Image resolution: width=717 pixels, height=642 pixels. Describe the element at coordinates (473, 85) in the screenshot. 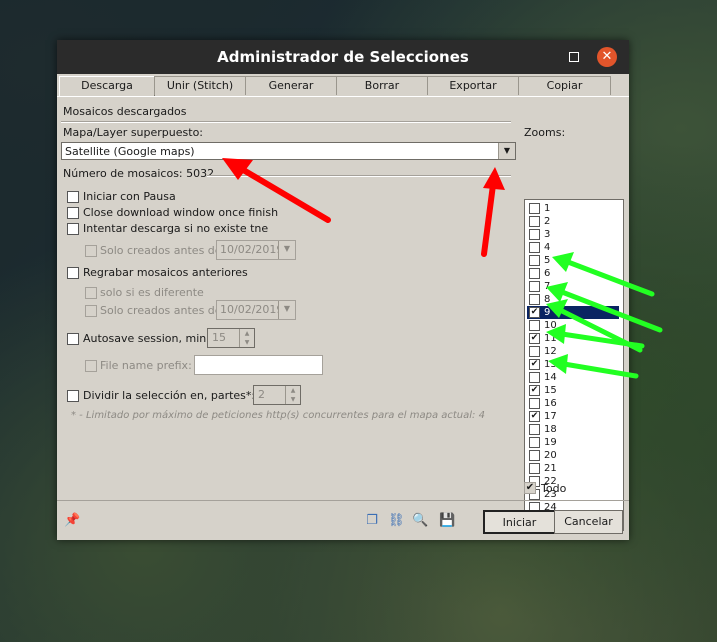

I see `tab-exportar: Exportar` at that location.